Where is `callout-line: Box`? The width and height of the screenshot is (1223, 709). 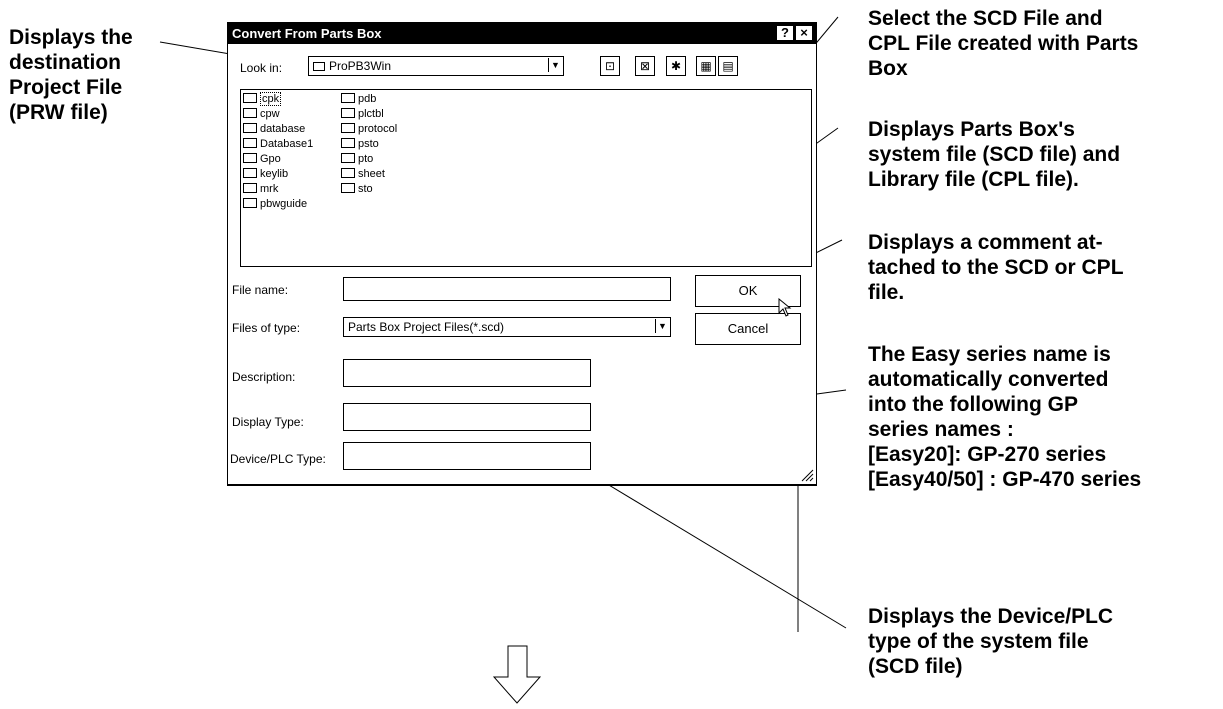
callout-line: Box is located at coordinates (888, 68).